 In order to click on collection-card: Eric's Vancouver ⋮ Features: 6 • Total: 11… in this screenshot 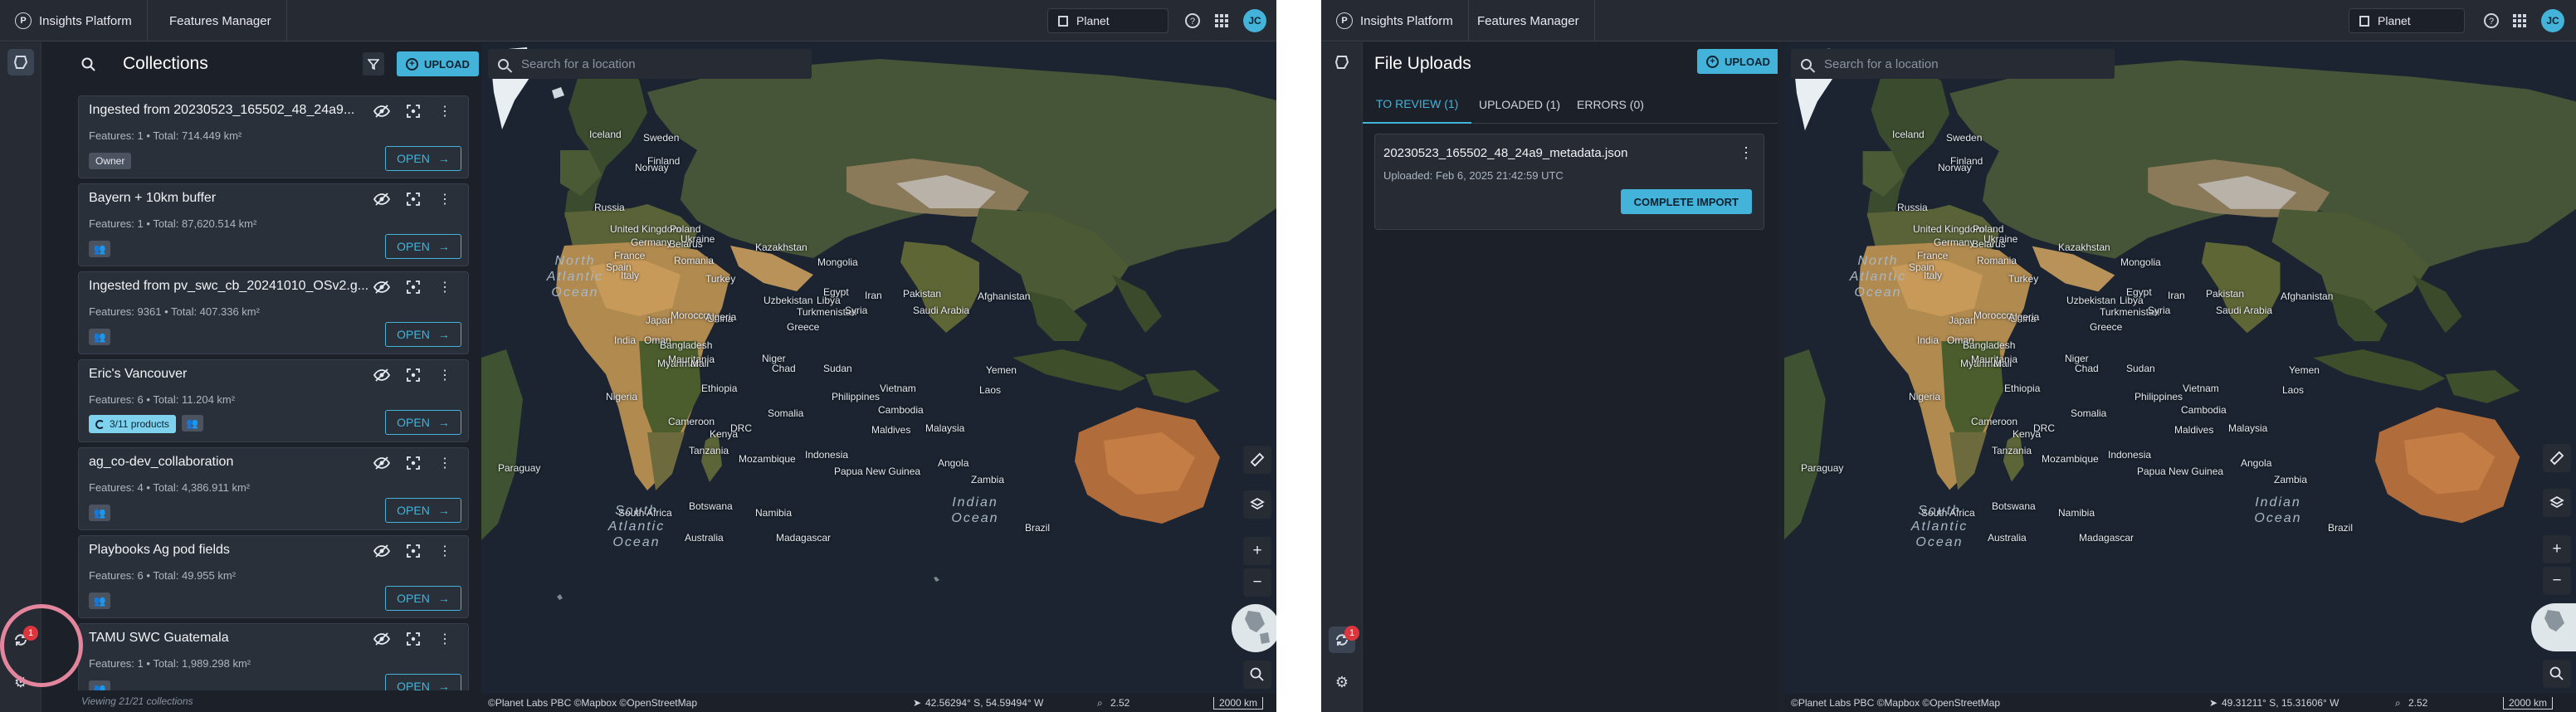, I will do `click(273, 400)`.